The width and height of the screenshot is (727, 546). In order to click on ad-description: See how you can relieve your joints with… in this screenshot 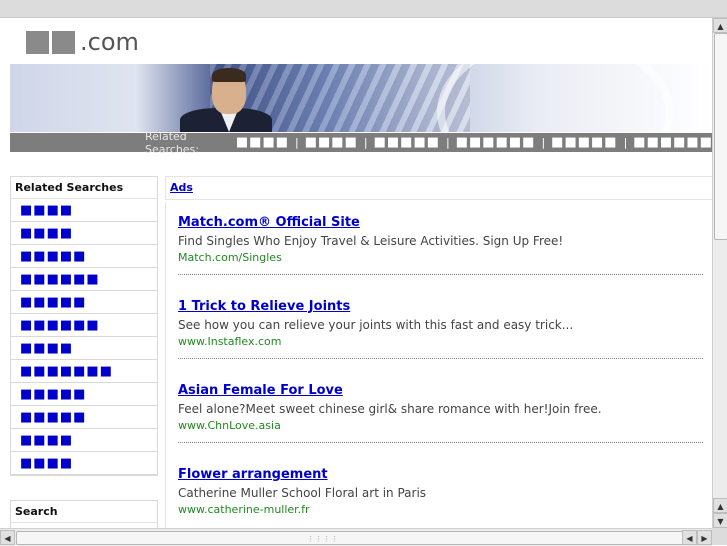, I will do `click(376, 325)`.